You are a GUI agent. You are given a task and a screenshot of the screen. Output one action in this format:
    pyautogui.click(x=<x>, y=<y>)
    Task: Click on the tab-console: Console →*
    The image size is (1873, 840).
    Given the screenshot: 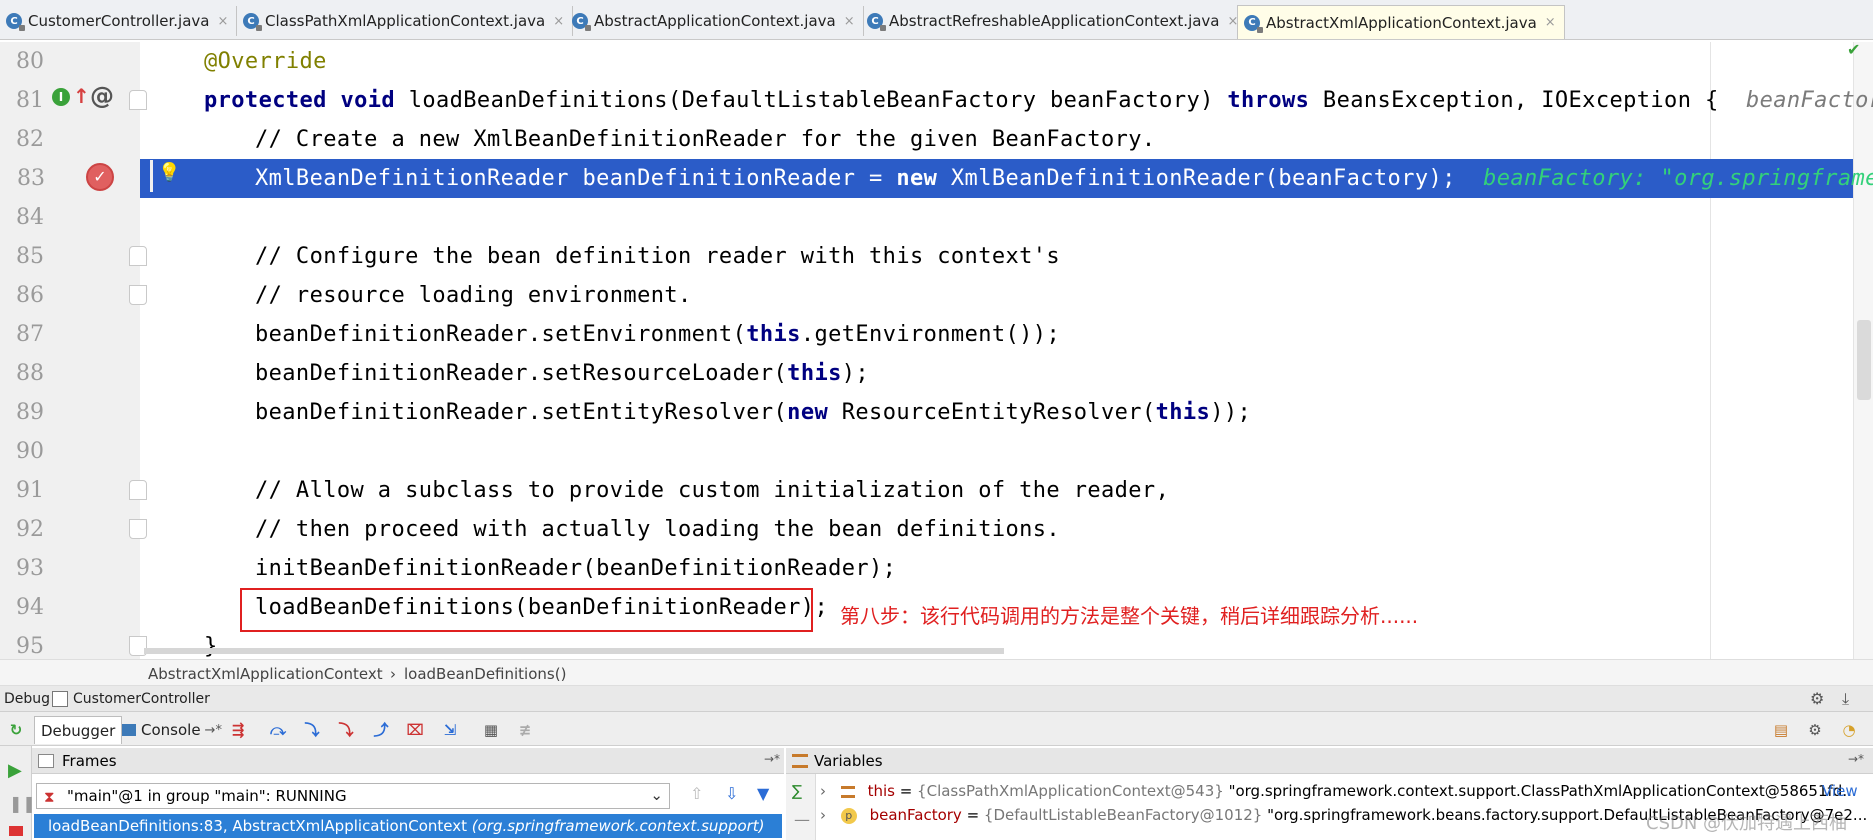 What is the action you would take?
    pyautogui.click(x=172, y=730)
    